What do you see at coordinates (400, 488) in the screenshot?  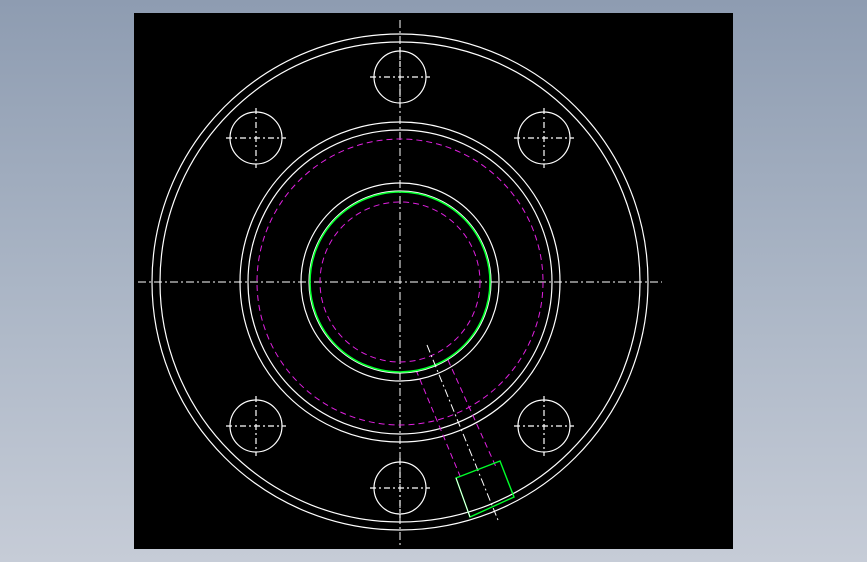 I see `bolt-hole-bottom` at bounding box center [400, 488].